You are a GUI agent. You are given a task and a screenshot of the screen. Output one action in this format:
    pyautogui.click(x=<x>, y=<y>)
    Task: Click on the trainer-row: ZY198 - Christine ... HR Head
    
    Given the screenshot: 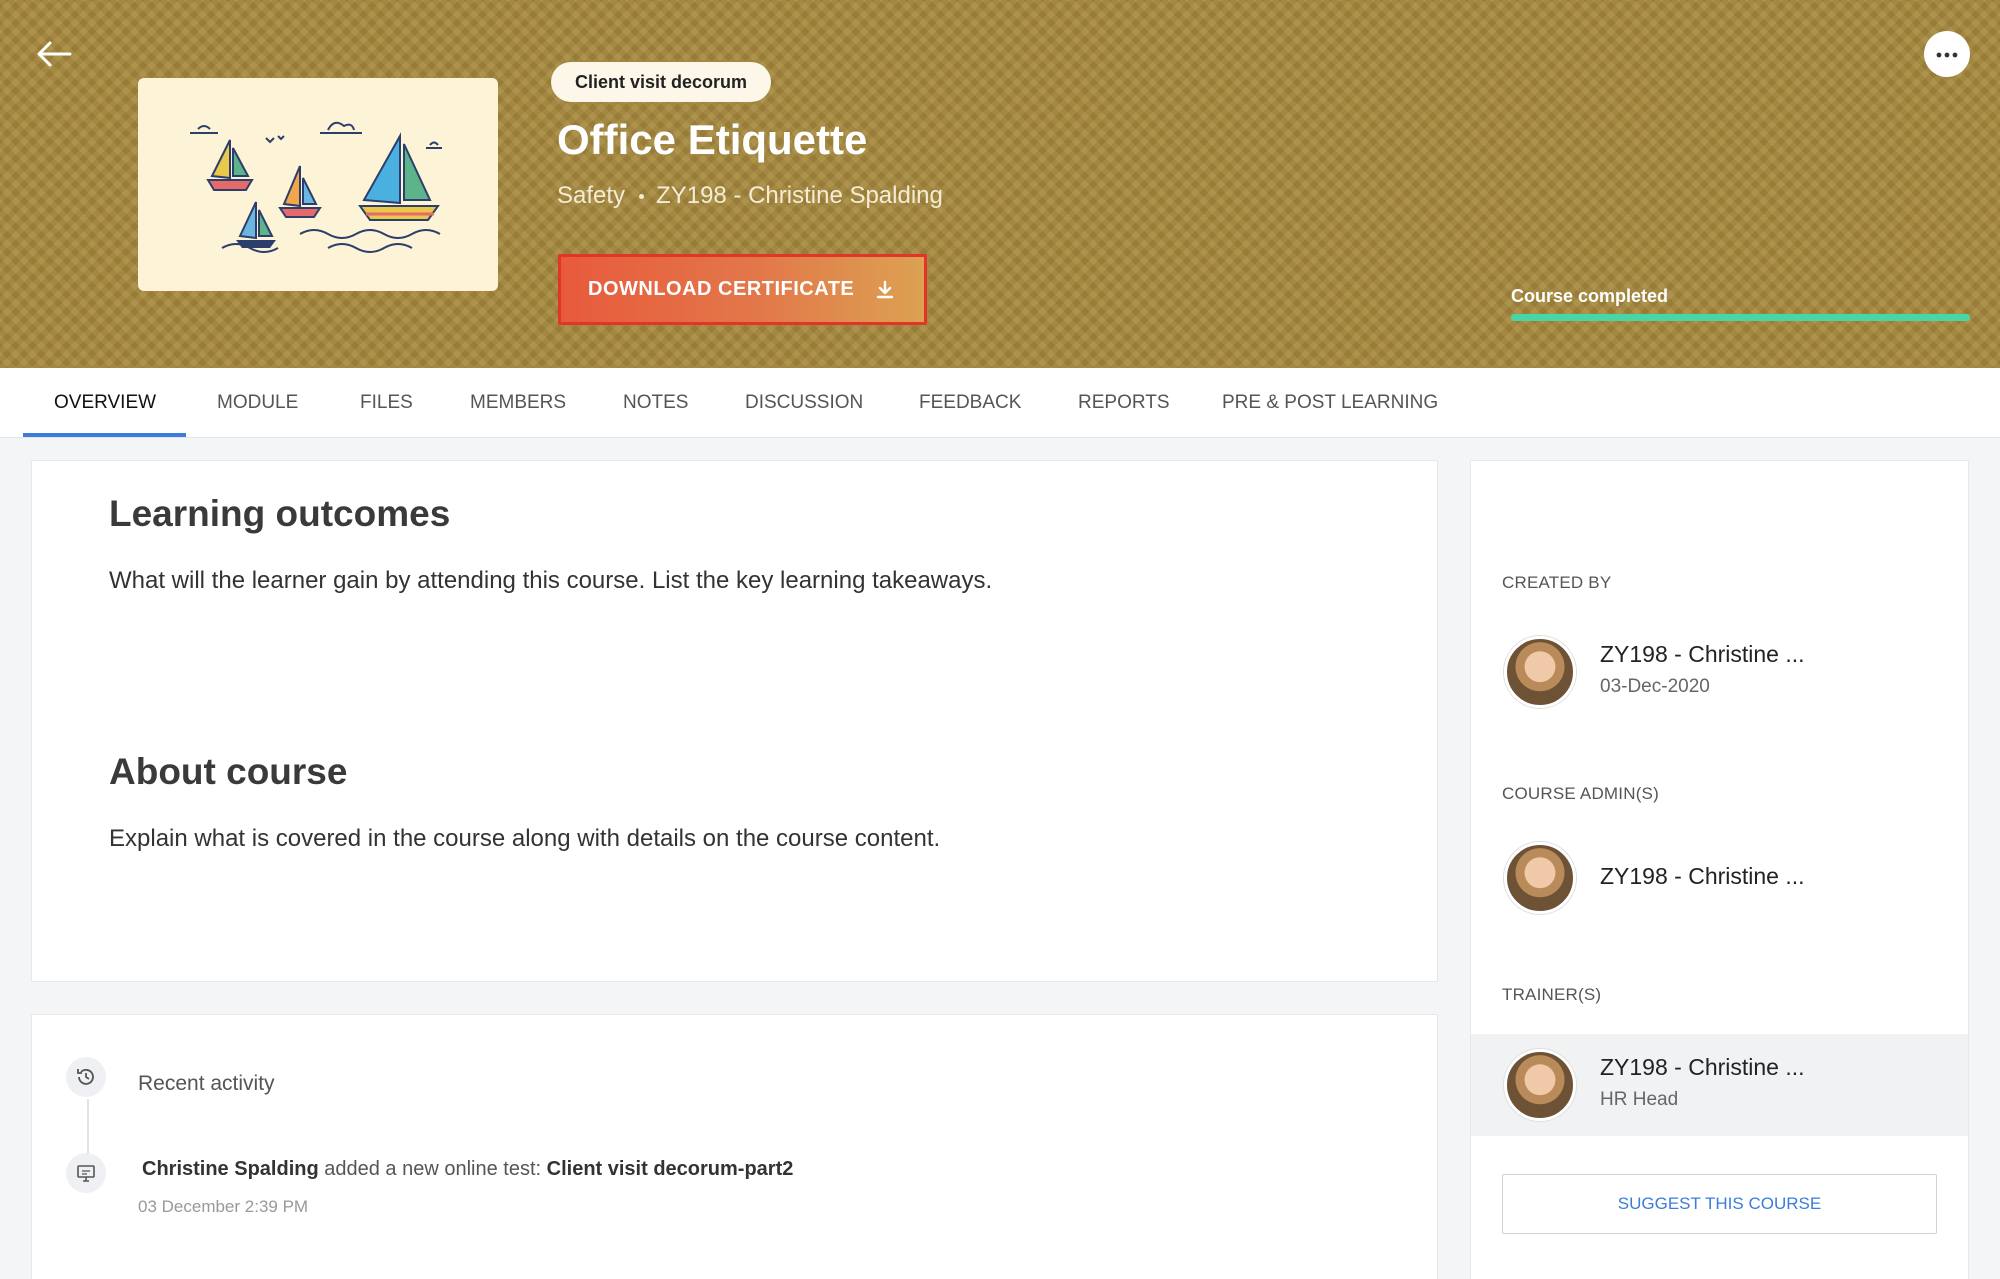 What is the action you would take?
    pyautogui.click(x=1719, y=1085)
    